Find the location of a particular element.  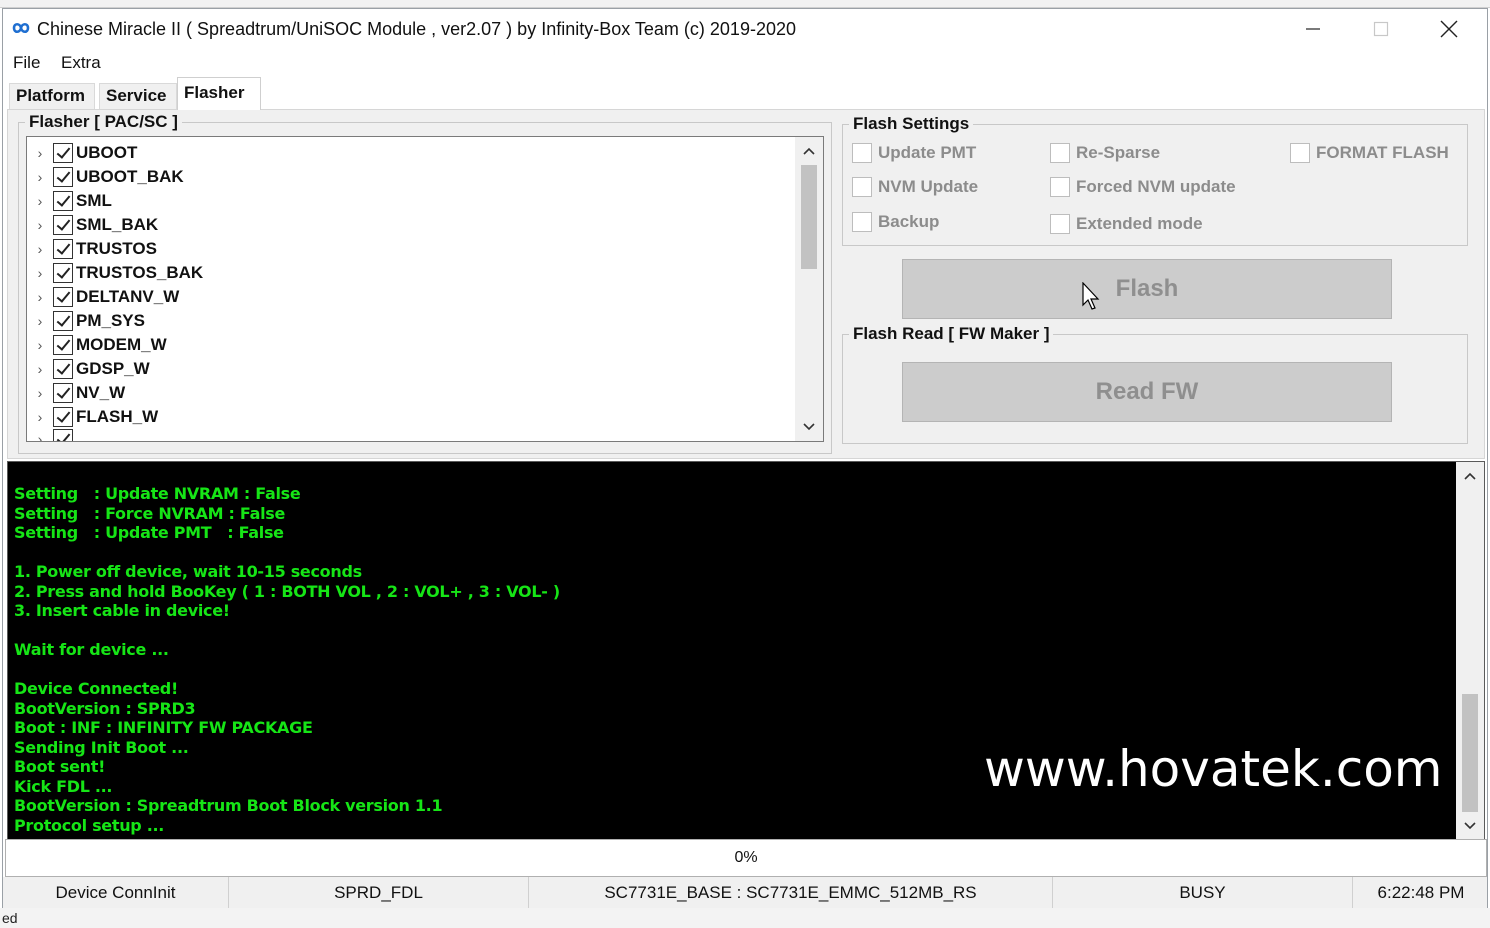

tree-item-label: UBOOT is located at coordinates (107, 152).